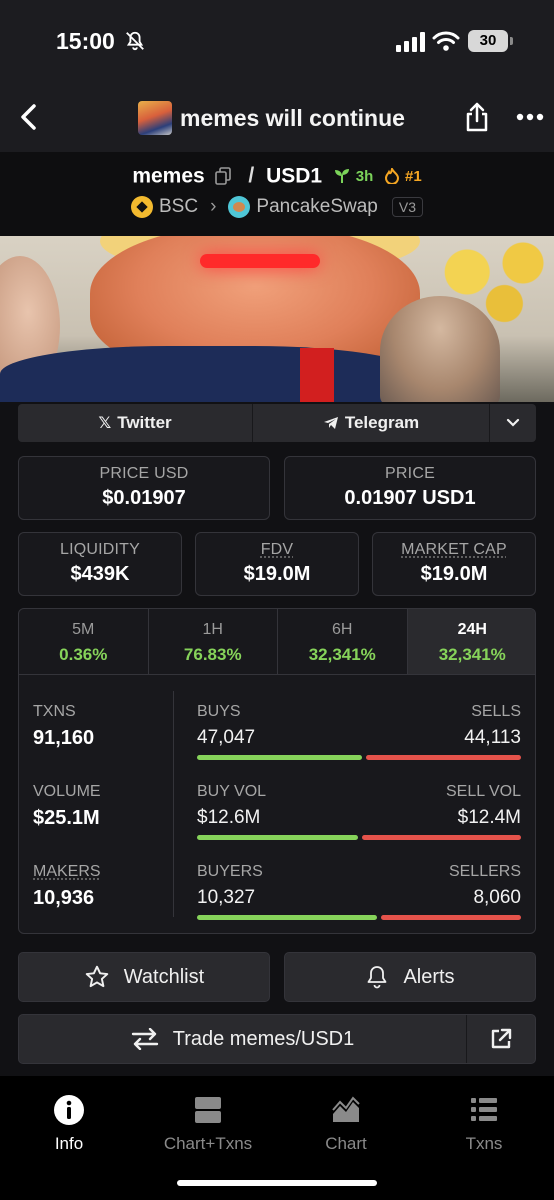 The height and width of the screenshot is (1200, 554). Describe the element at coordinates (212, 654) in the screenshot. I see `tab-change: 76.83%` at that location.